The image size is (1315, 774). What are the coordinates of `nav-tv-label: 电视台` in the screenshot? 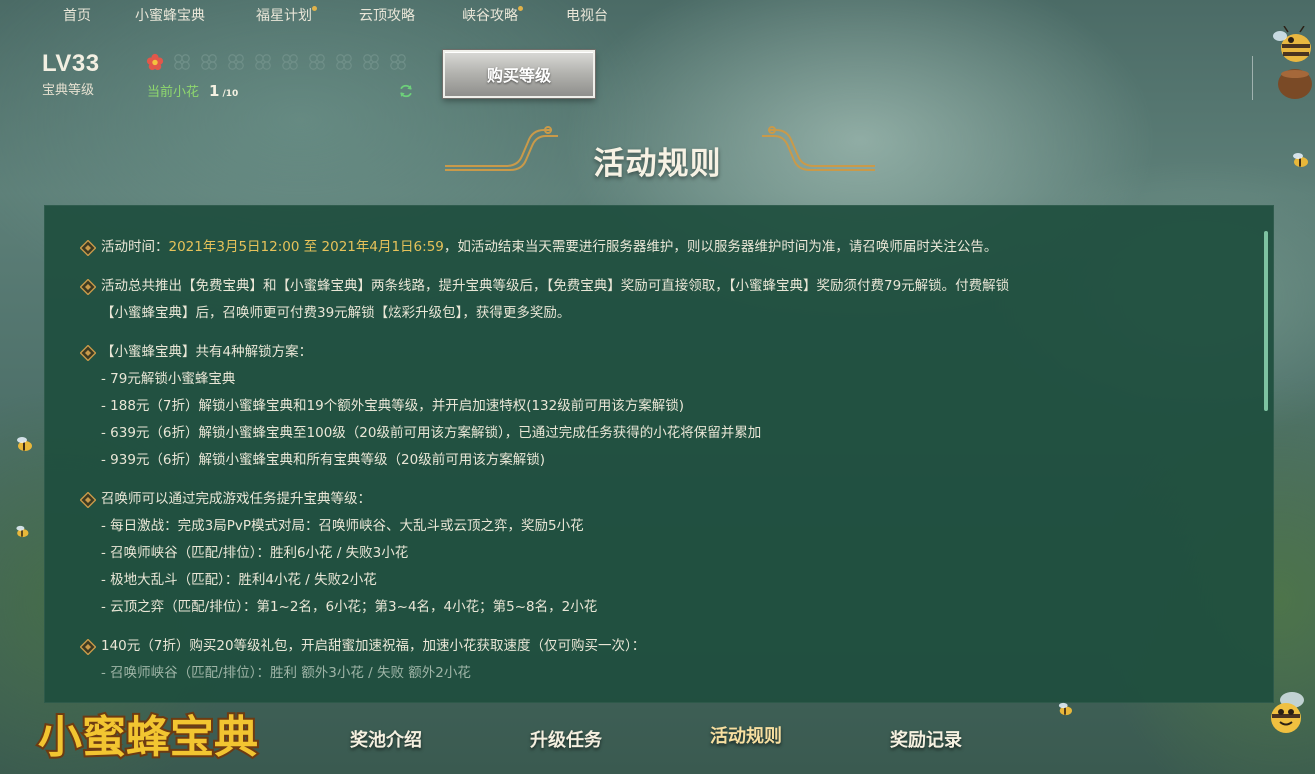 It's located at (587, 16).